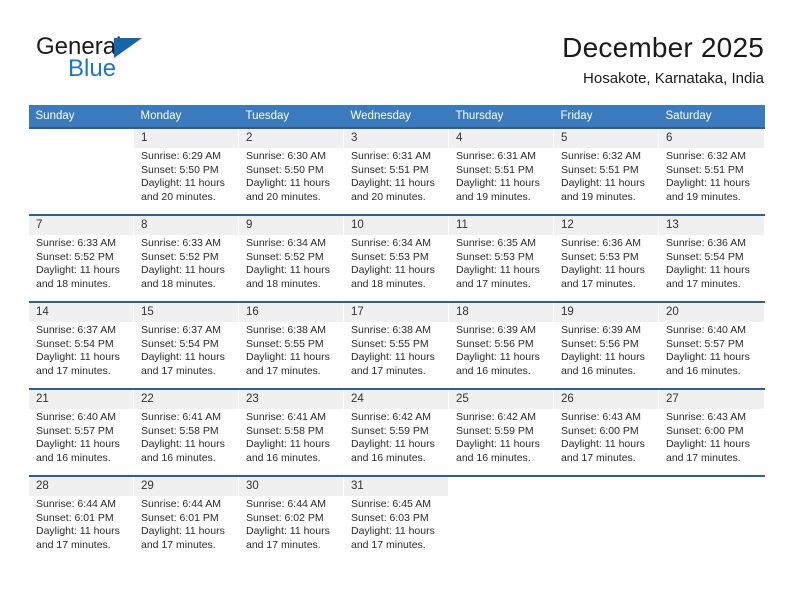  Describe the element at coordinates (391, 417) in the screenshot. I see `sunrise-text: Sunrise: 6:42 AM` at that location.